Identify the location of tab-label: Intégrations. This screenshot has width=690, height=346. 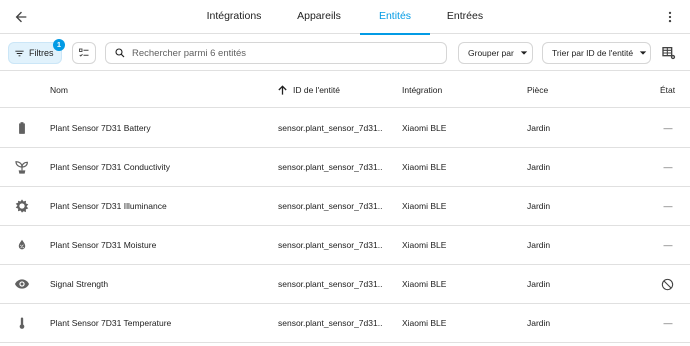
(234, 16).